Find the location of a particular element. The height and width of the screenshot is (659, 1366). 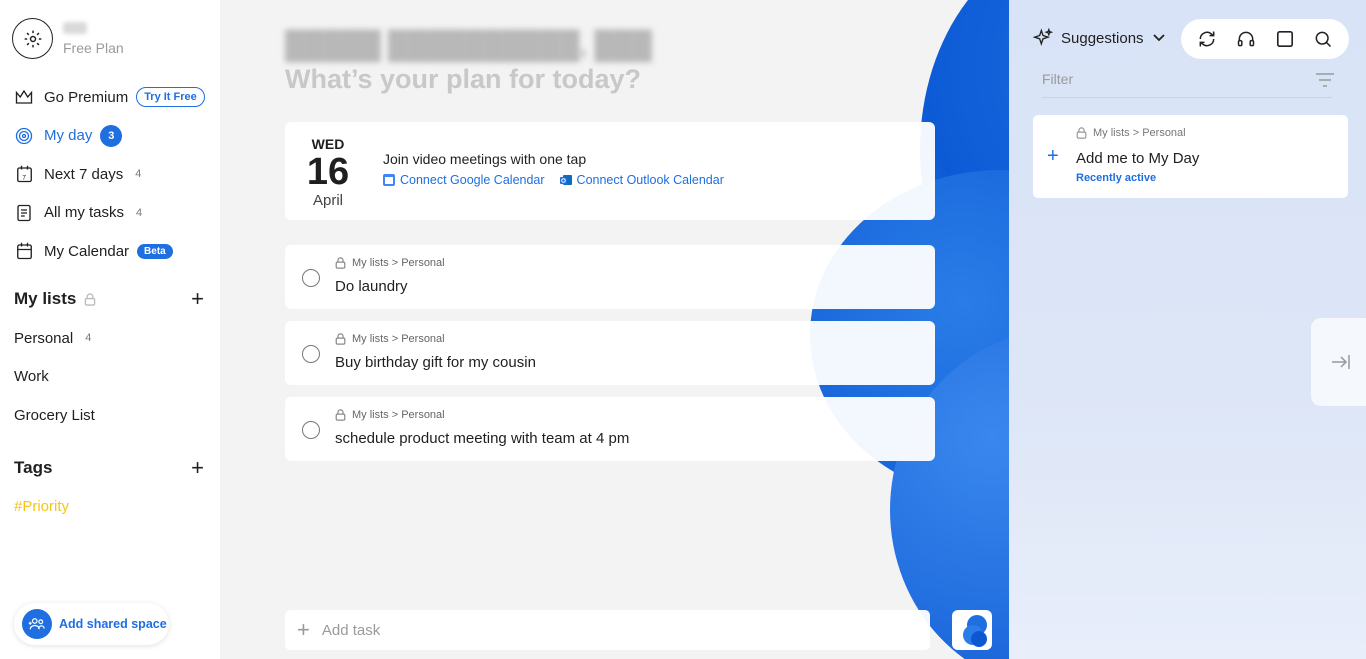

beta-badge: Beta is located at coordinates (155, 251).